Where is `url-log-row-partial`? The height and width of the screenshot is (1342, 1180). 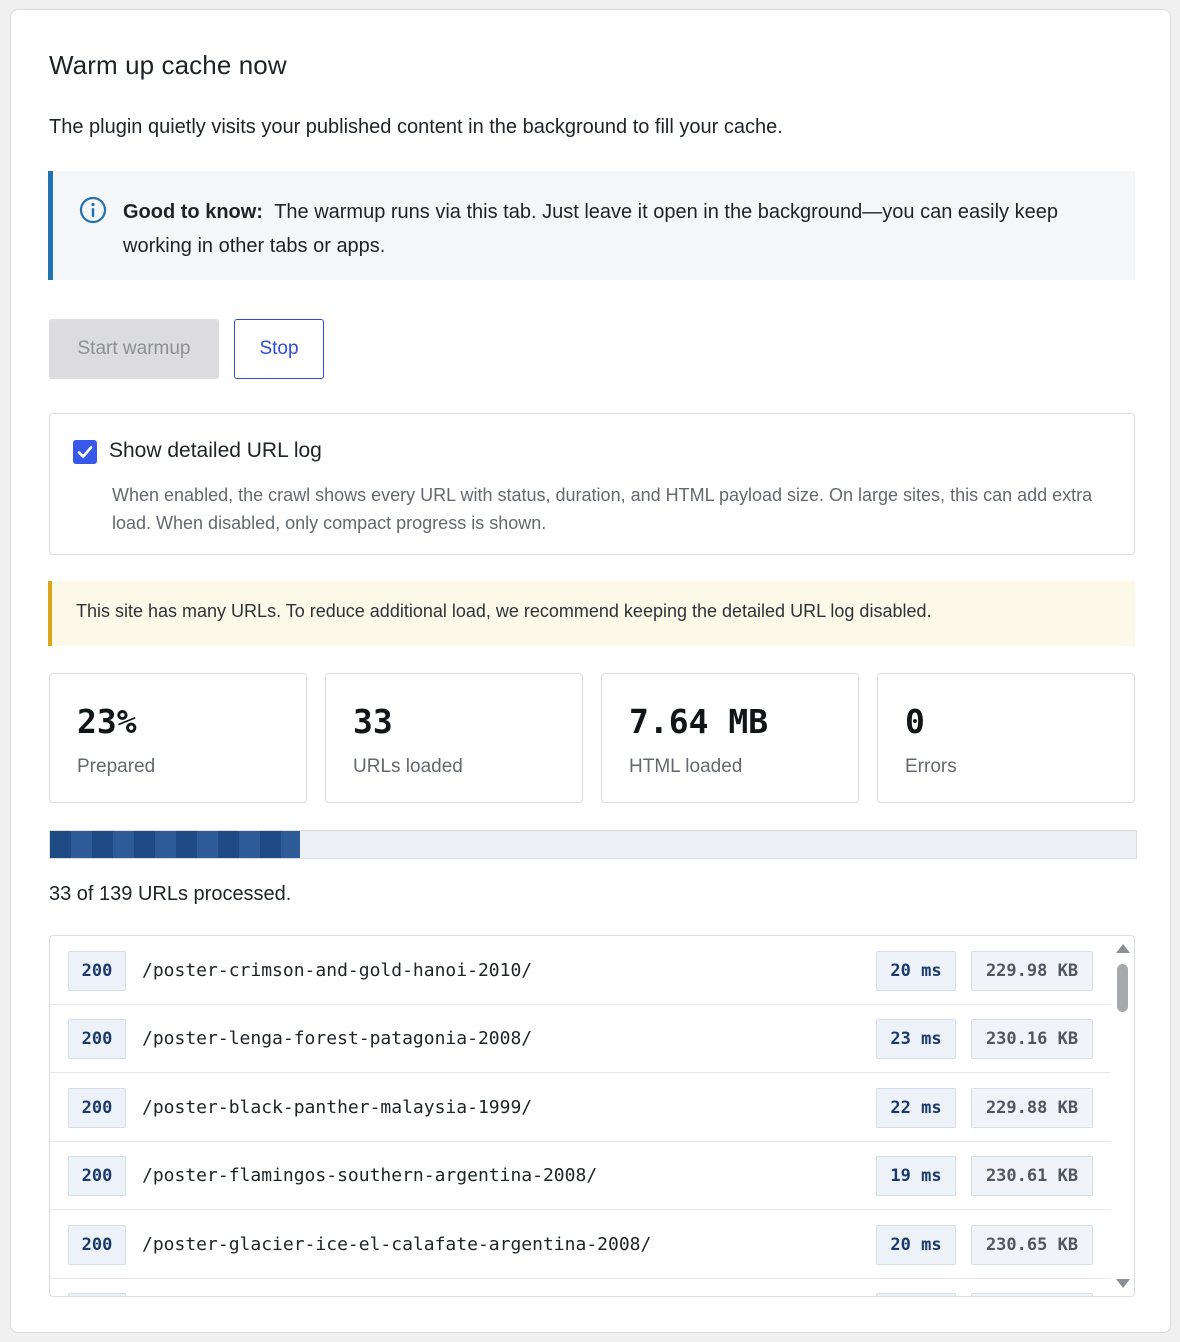
url-log-row-partial is located at coordinates (580, 1287).